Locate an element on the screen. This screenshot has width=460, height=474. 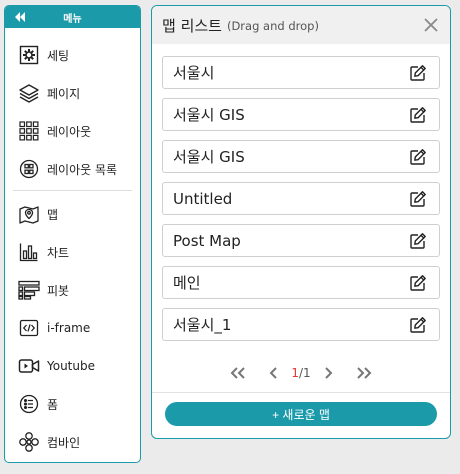
layers-icon is located at coordinates (29, 93).